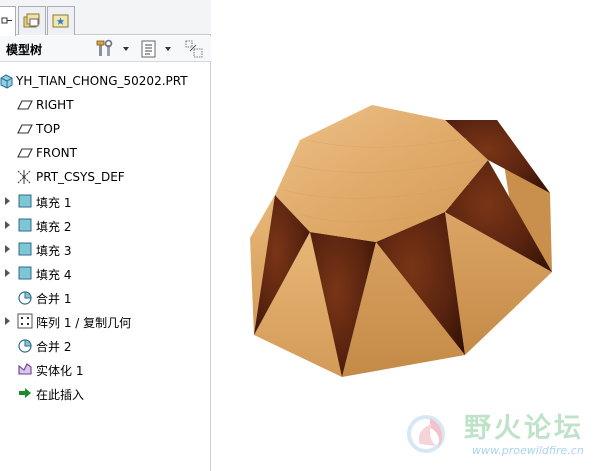 This screenshot has height=471, width=604. Describe the element at coordinates (528, 450) in the screenshot. I see `watermark-url: www.proewildfire.cn` at that location.